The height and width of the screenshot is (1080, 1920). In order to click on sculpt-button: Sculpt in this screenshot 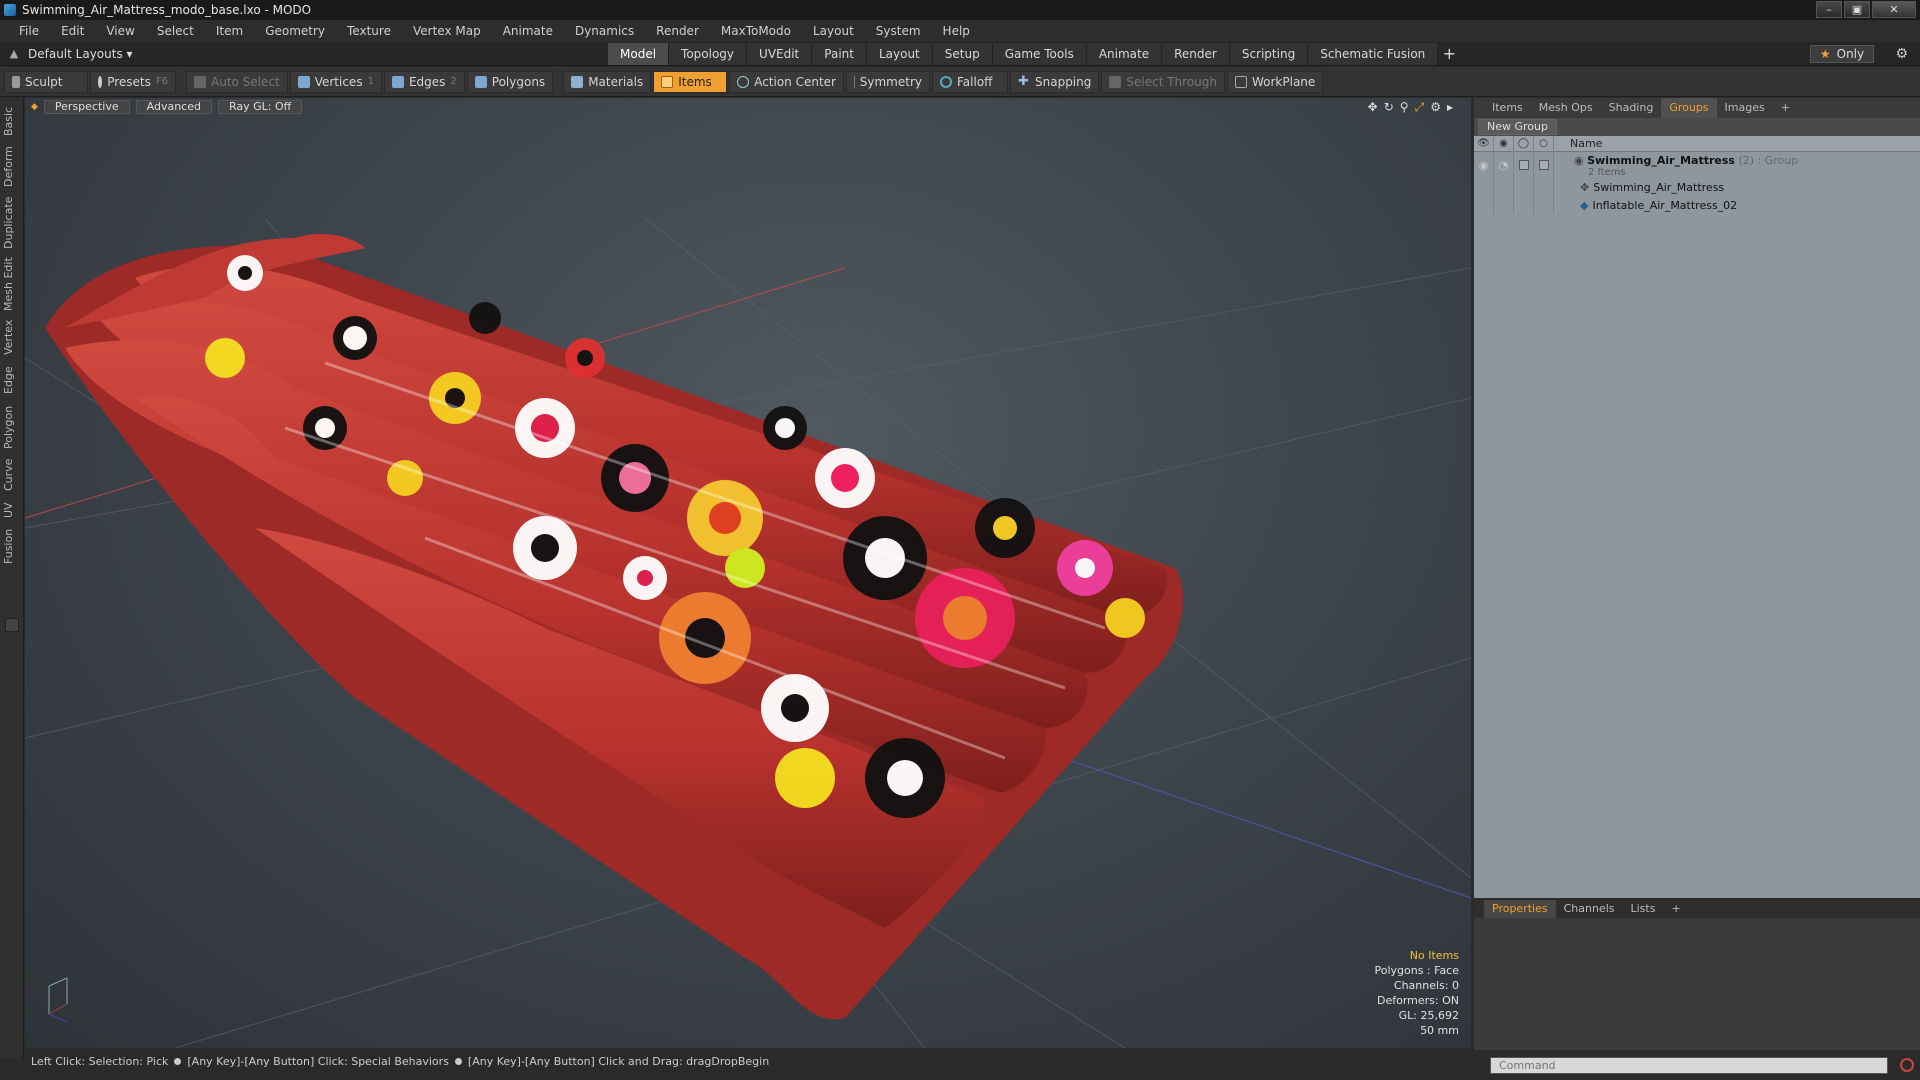, I will do `click(46, 81)`.